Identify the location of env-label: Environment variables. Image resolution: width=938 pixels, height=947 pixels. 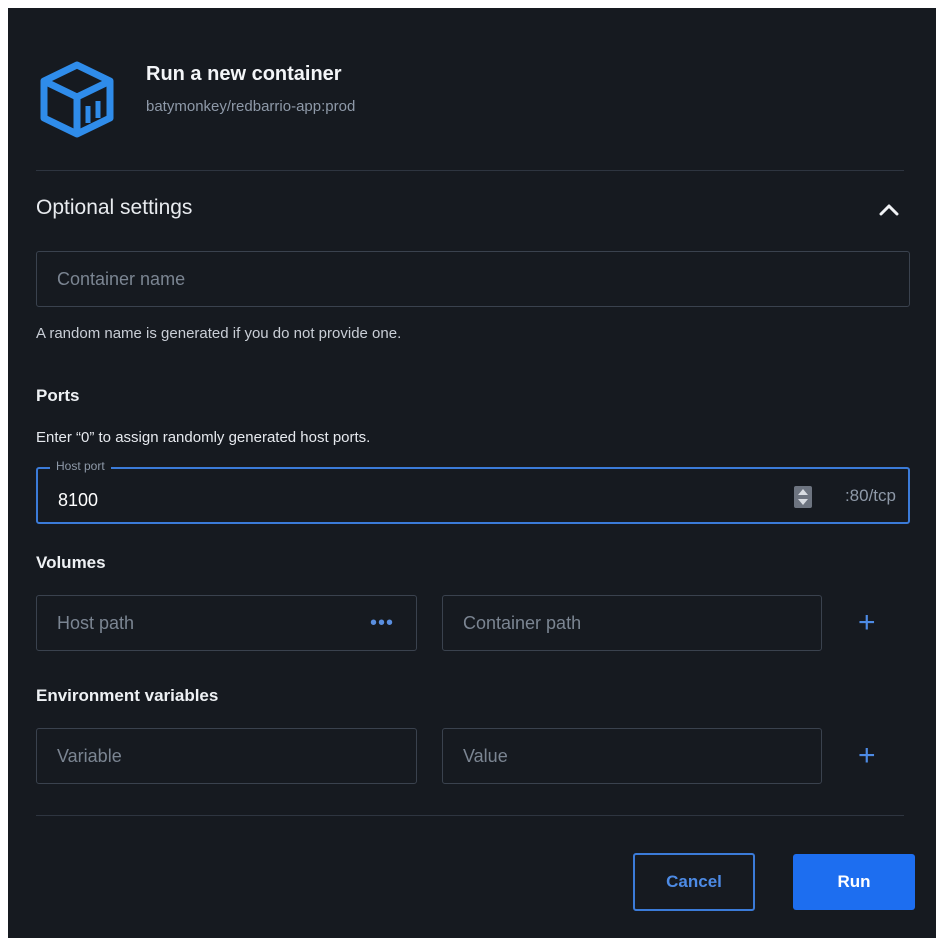
(127, 695).